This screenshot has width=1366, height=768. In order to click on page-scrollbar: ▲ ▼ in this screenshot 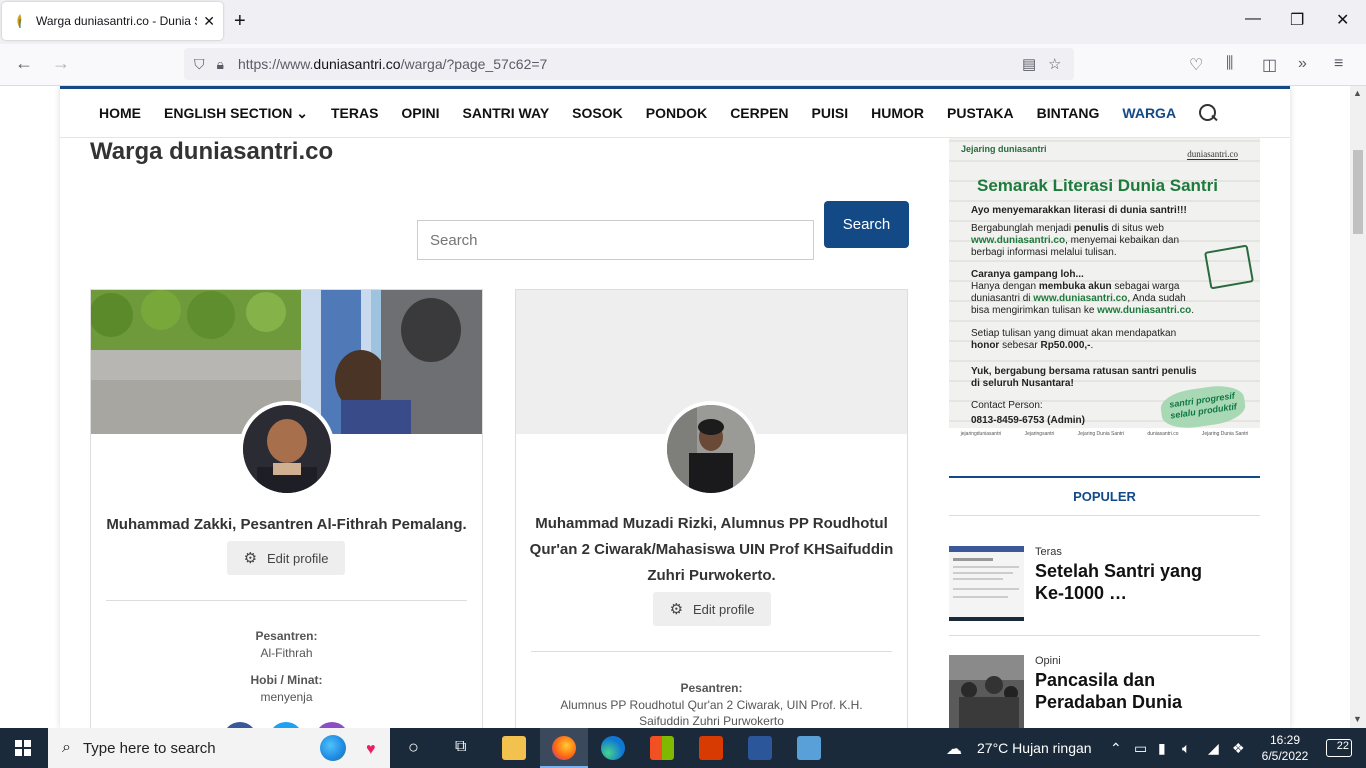, I will do `click(1358, 407)`.